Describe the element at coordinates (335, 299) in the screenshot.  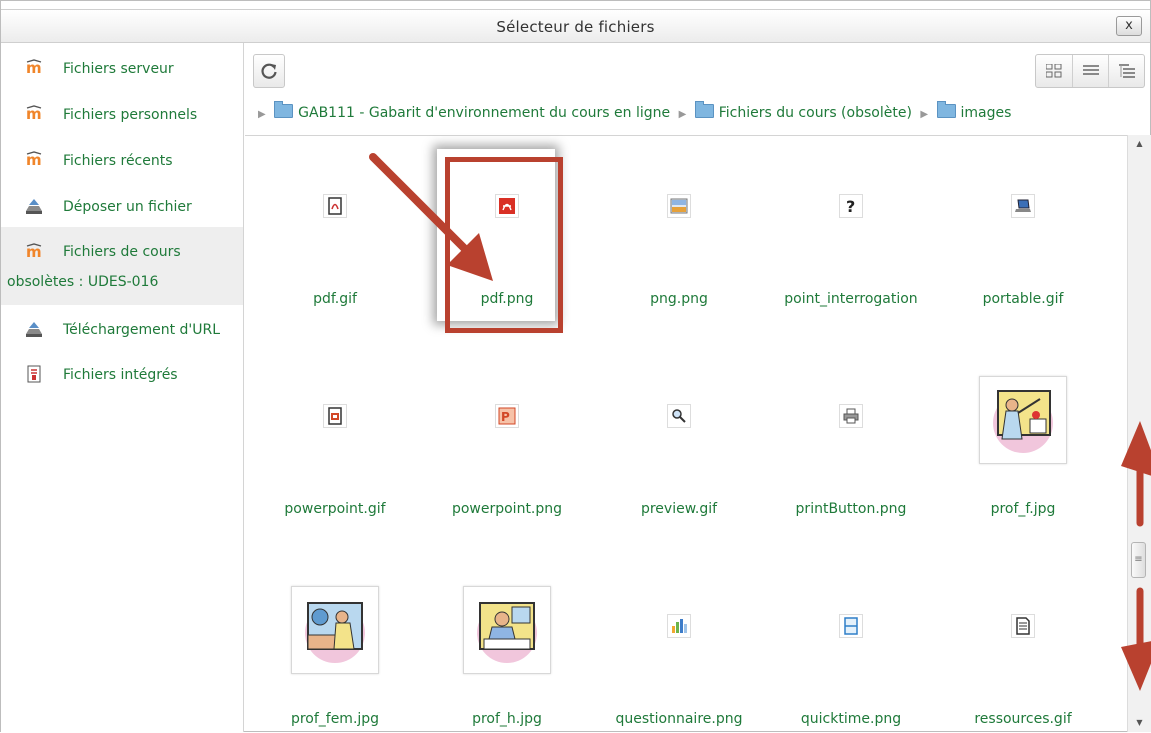
I see `file-name: pdf.gif` at that location.